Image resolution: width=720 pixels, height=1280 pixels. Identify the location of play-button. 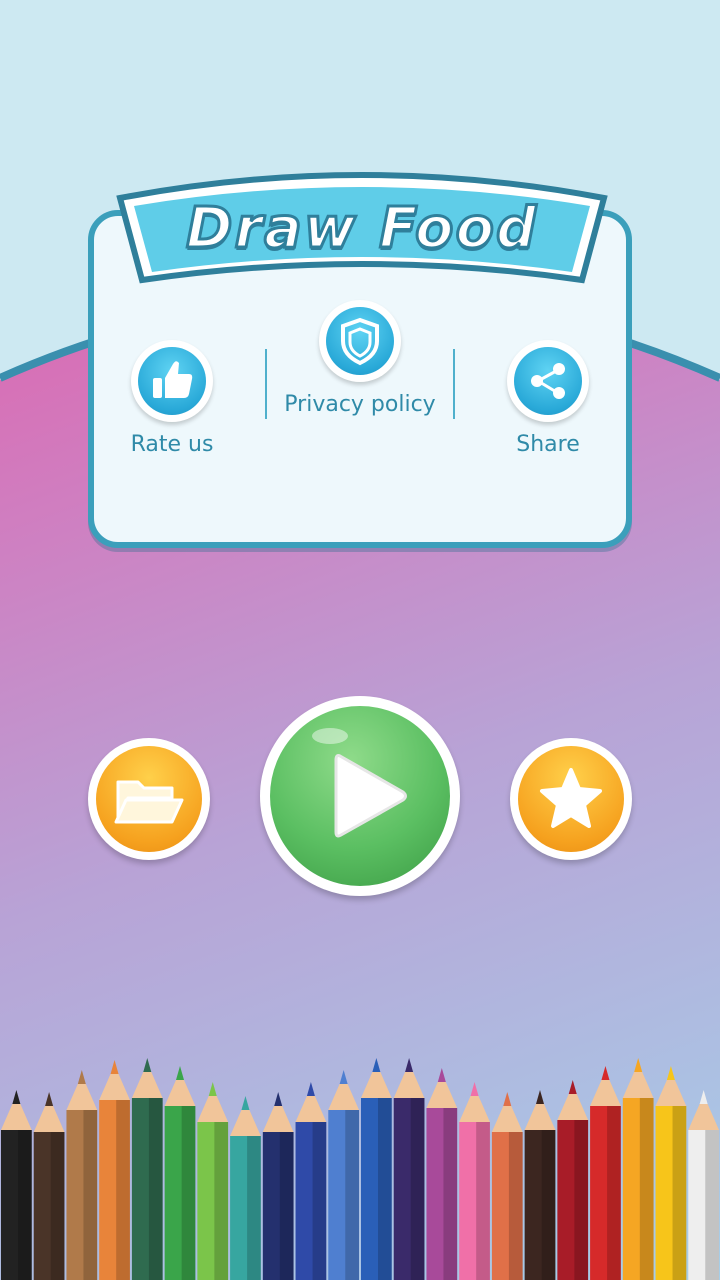
(360, 796).